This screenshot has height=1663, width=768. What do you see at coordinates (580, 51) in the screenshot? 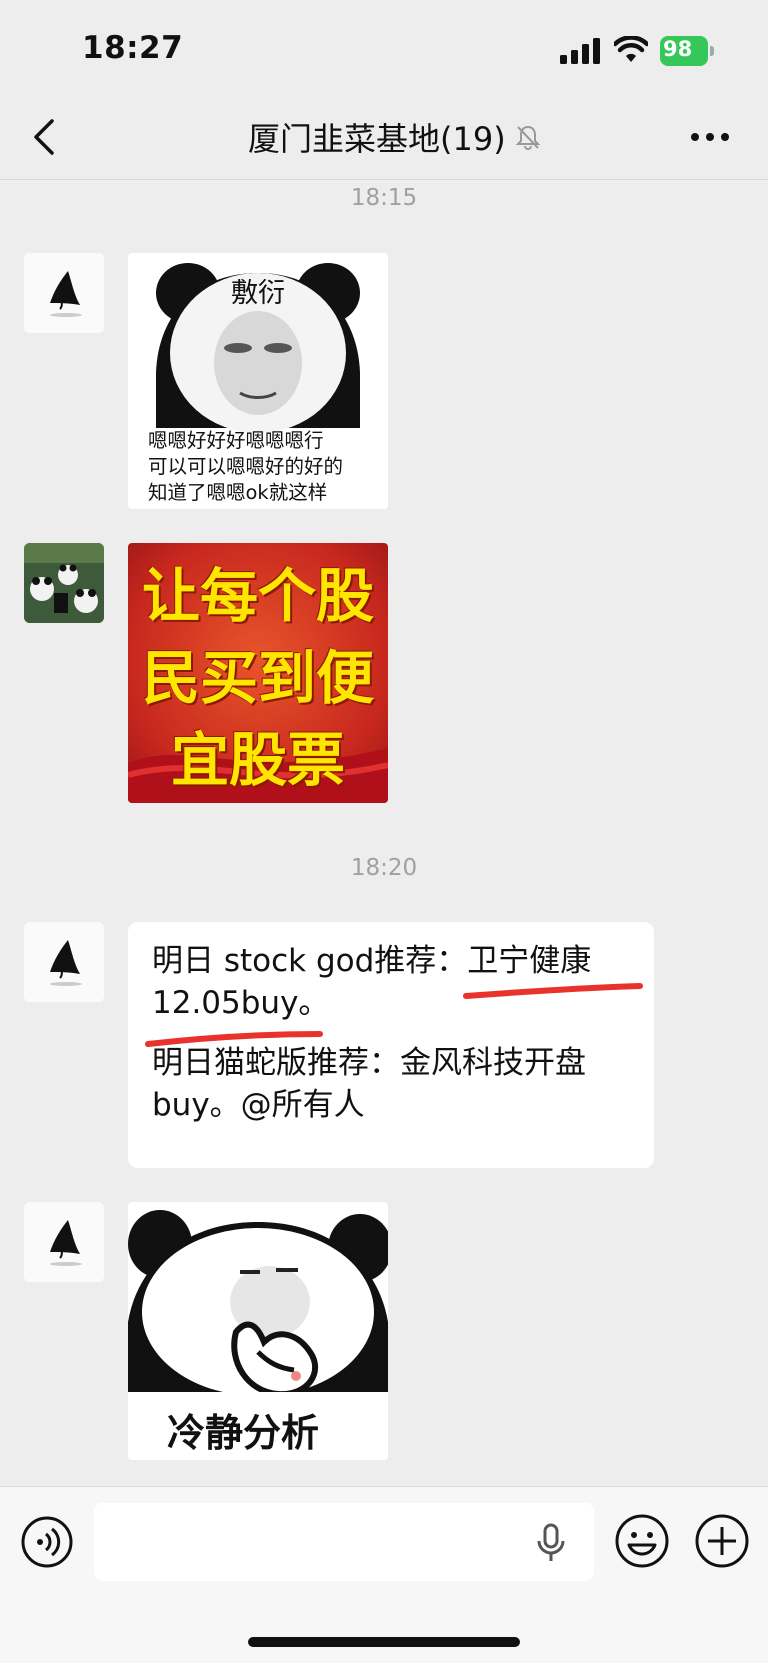
I see `signal-icon` at bounding box center [580, 51].